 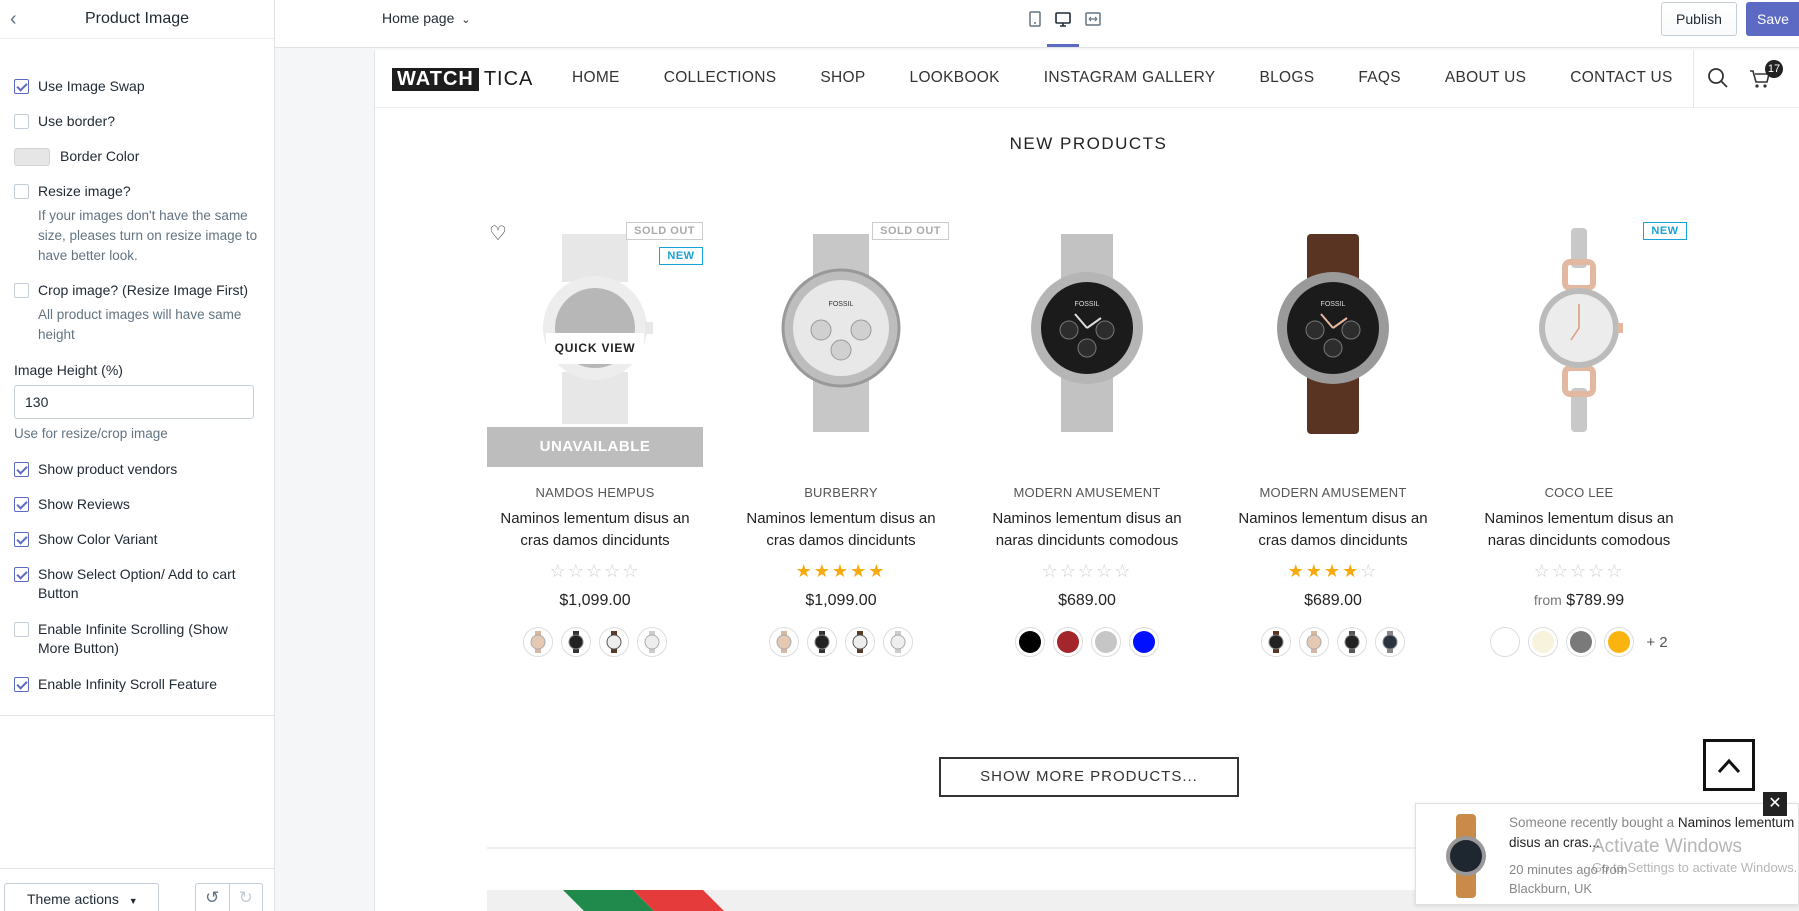 I want to click on menu-item-blogs: BLOGS, so click(x=1286, y=78).